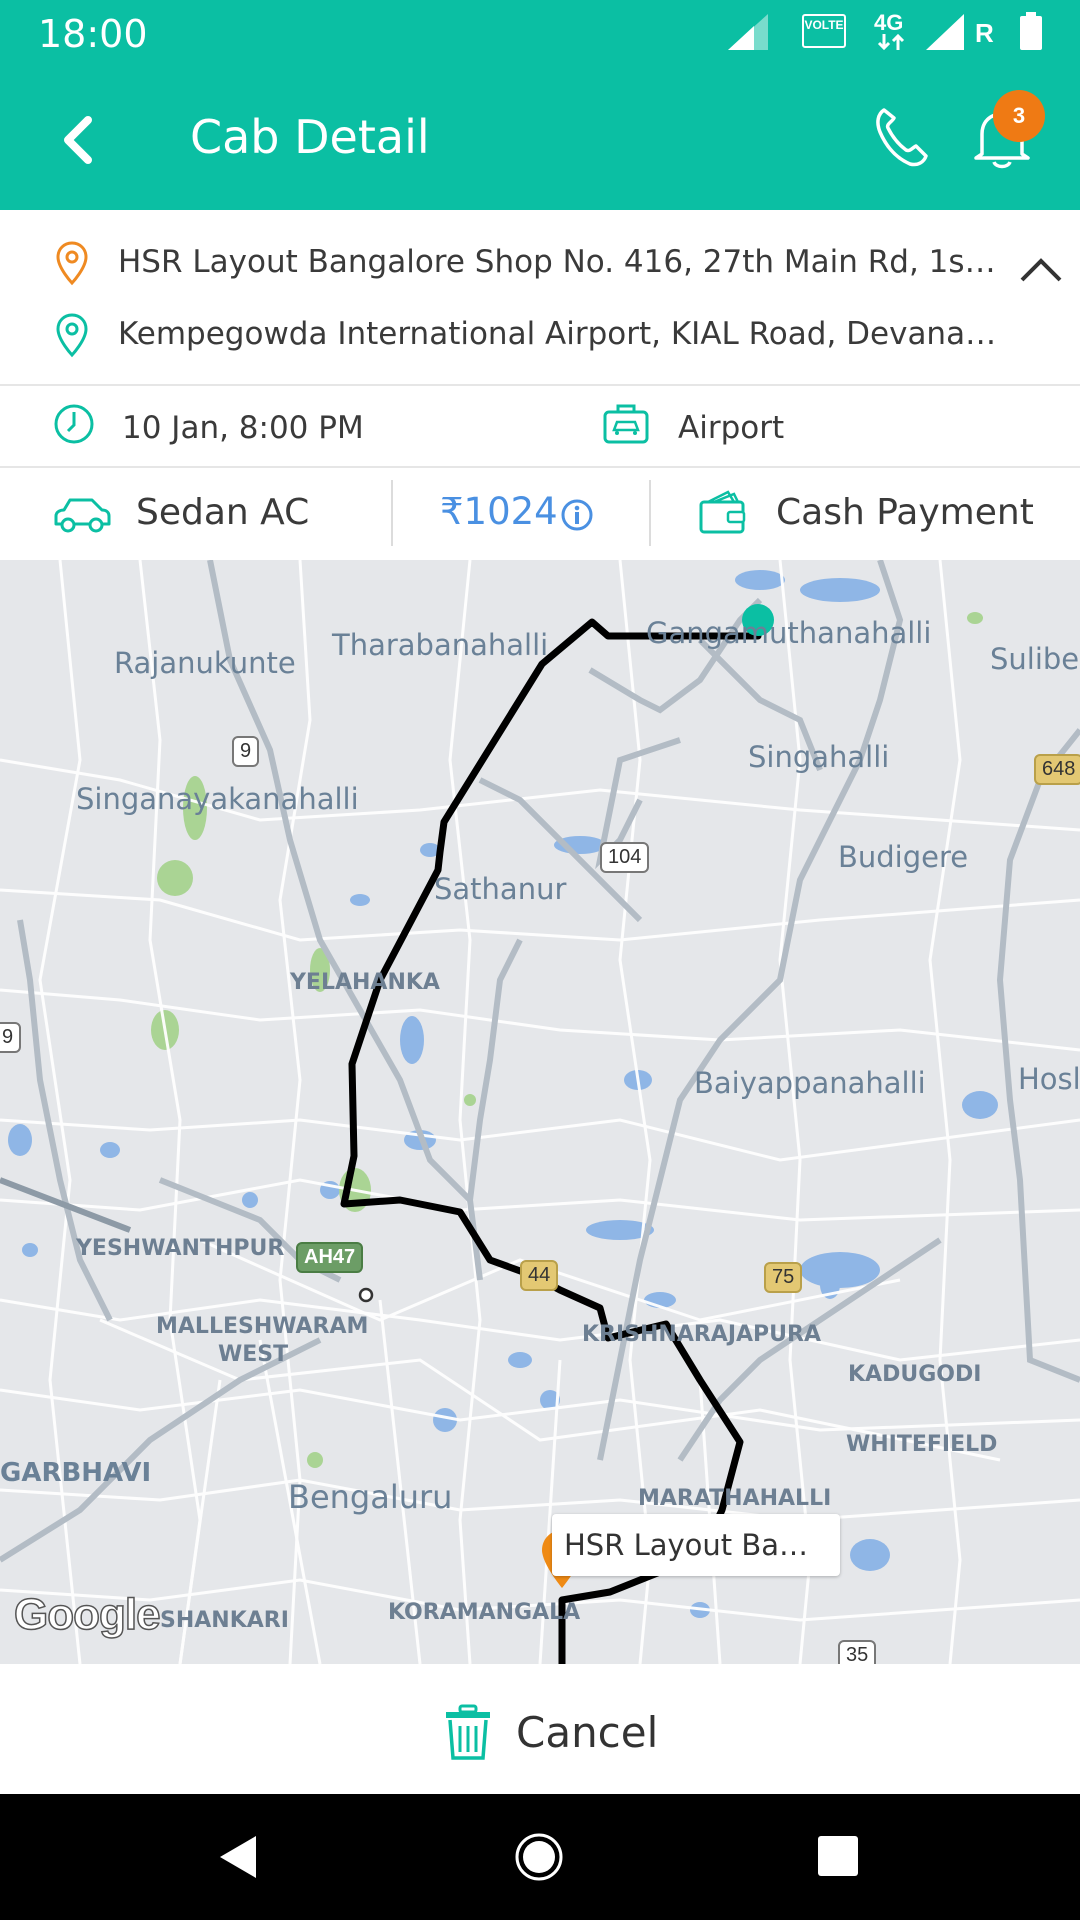 The height and width of the screenshot is (1920, 1080). What do you see at coordinates (915, 1374) in the screenshot?
I see `place-label: KADUGODI` at bounding box center [915, 1374].